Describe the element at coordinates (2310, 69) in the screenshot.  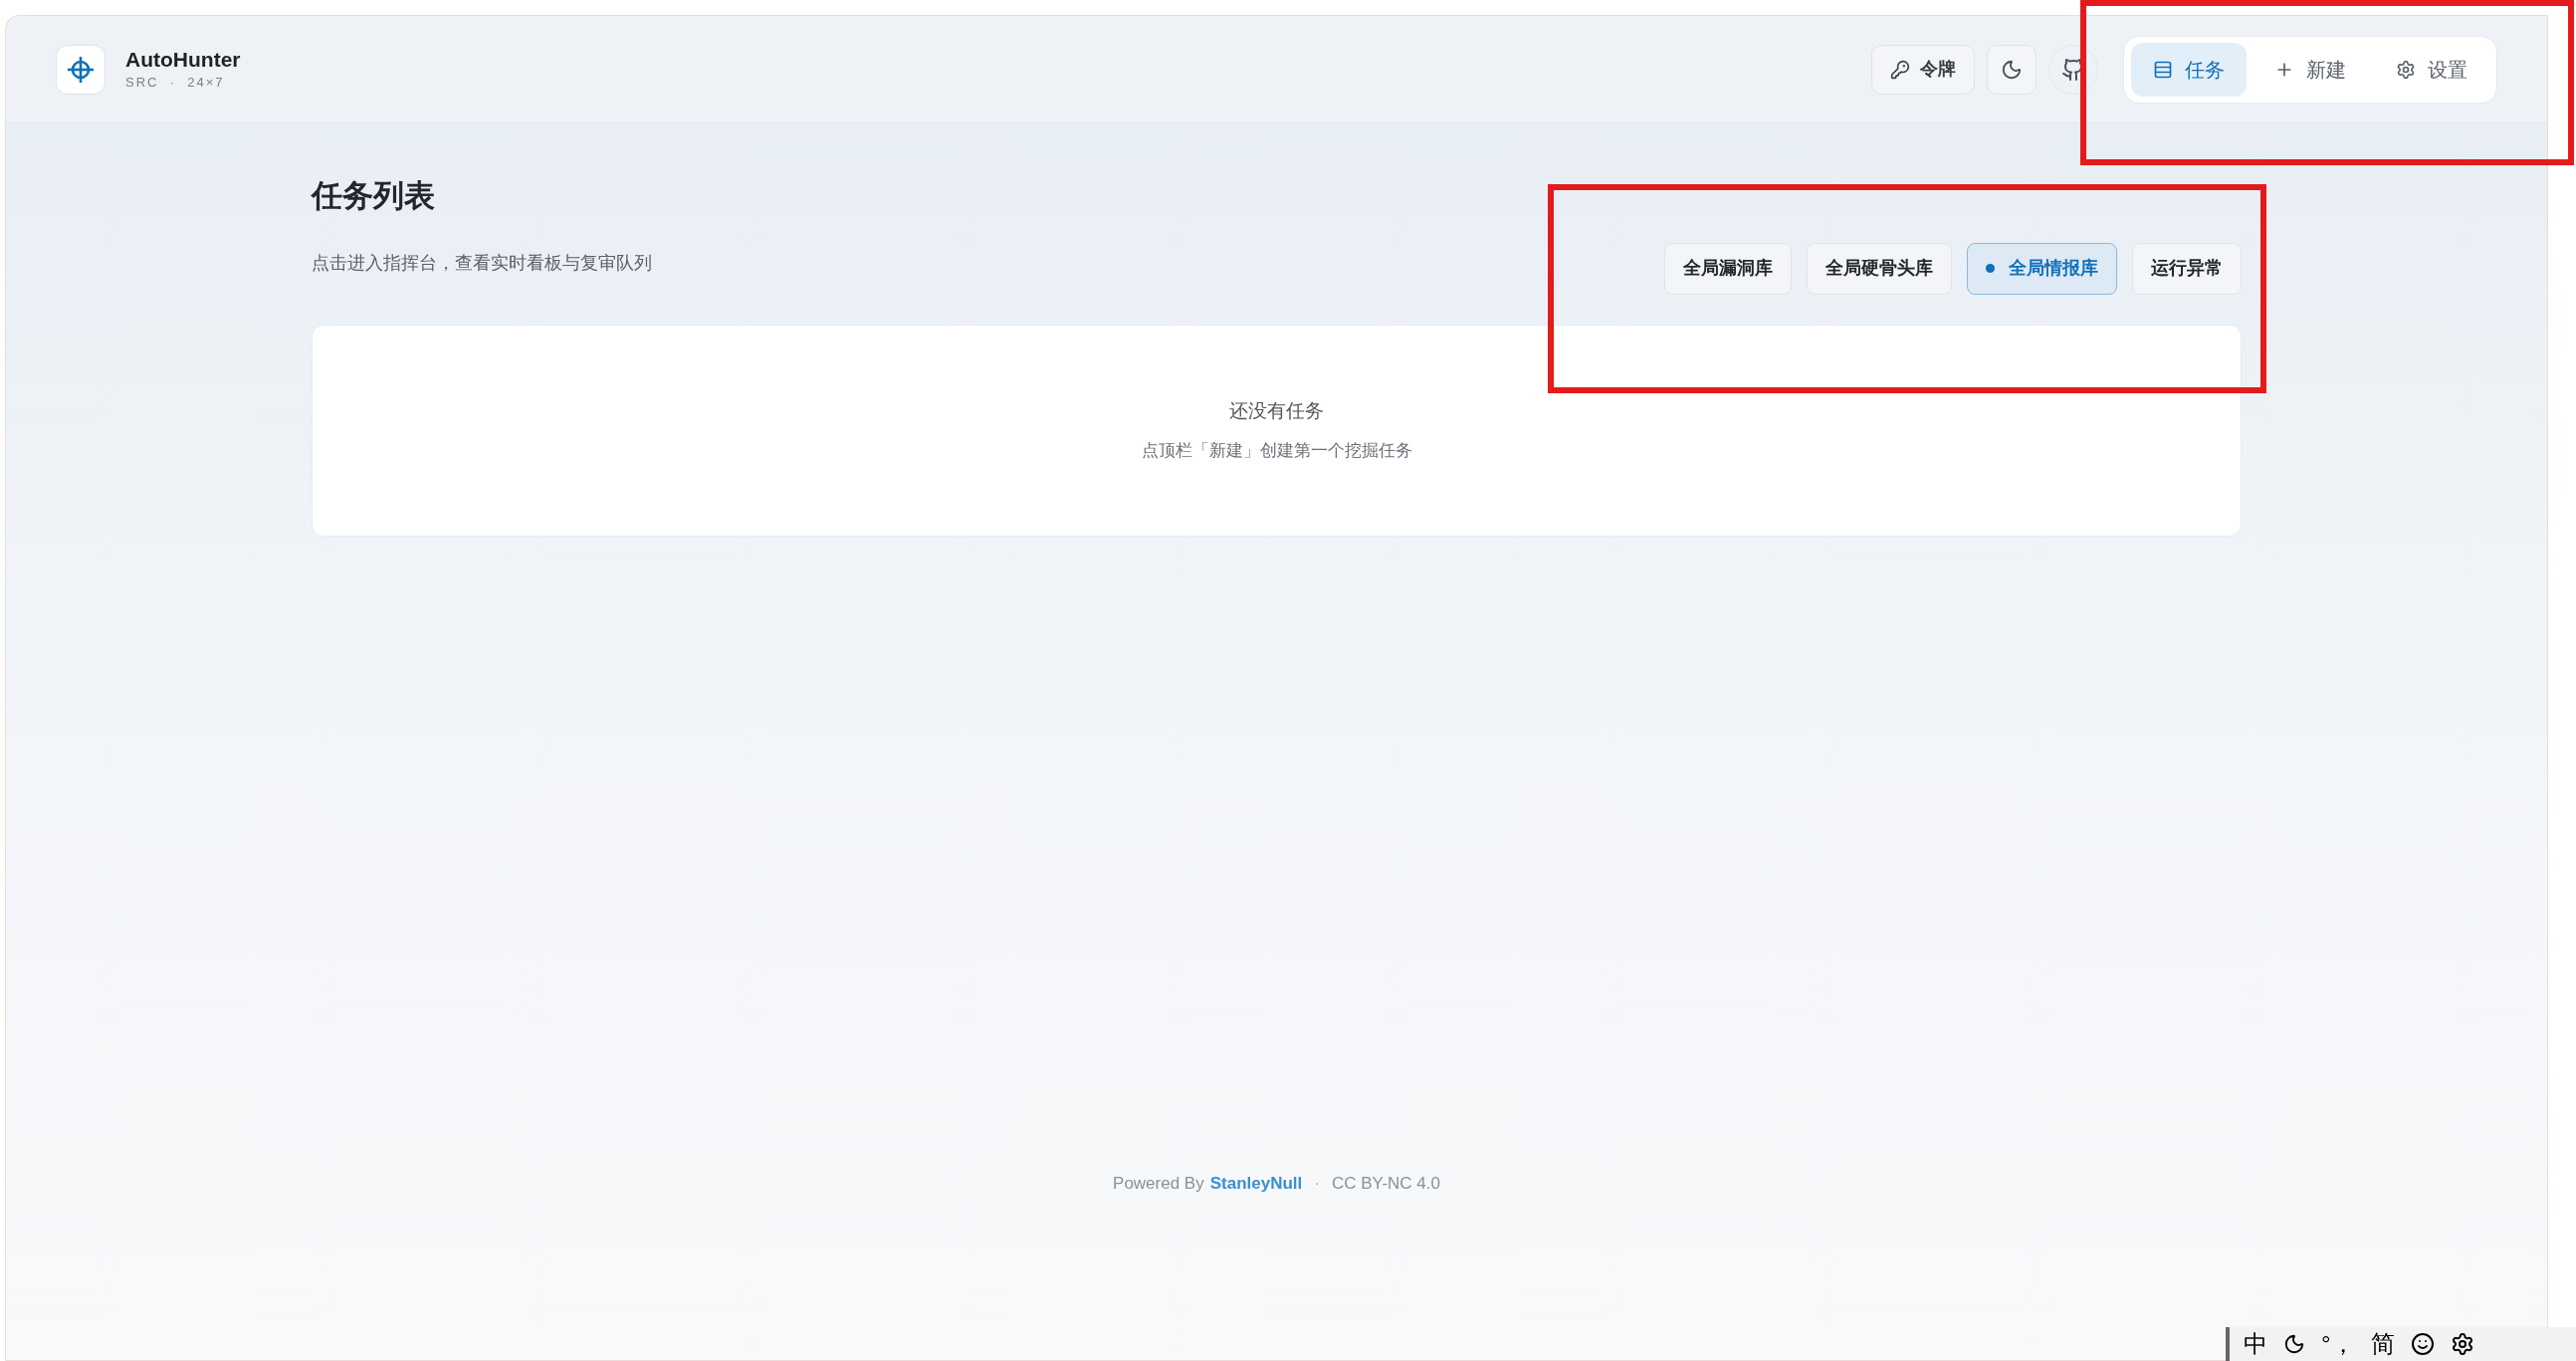
I see `nav-tab: 新建` at that location.